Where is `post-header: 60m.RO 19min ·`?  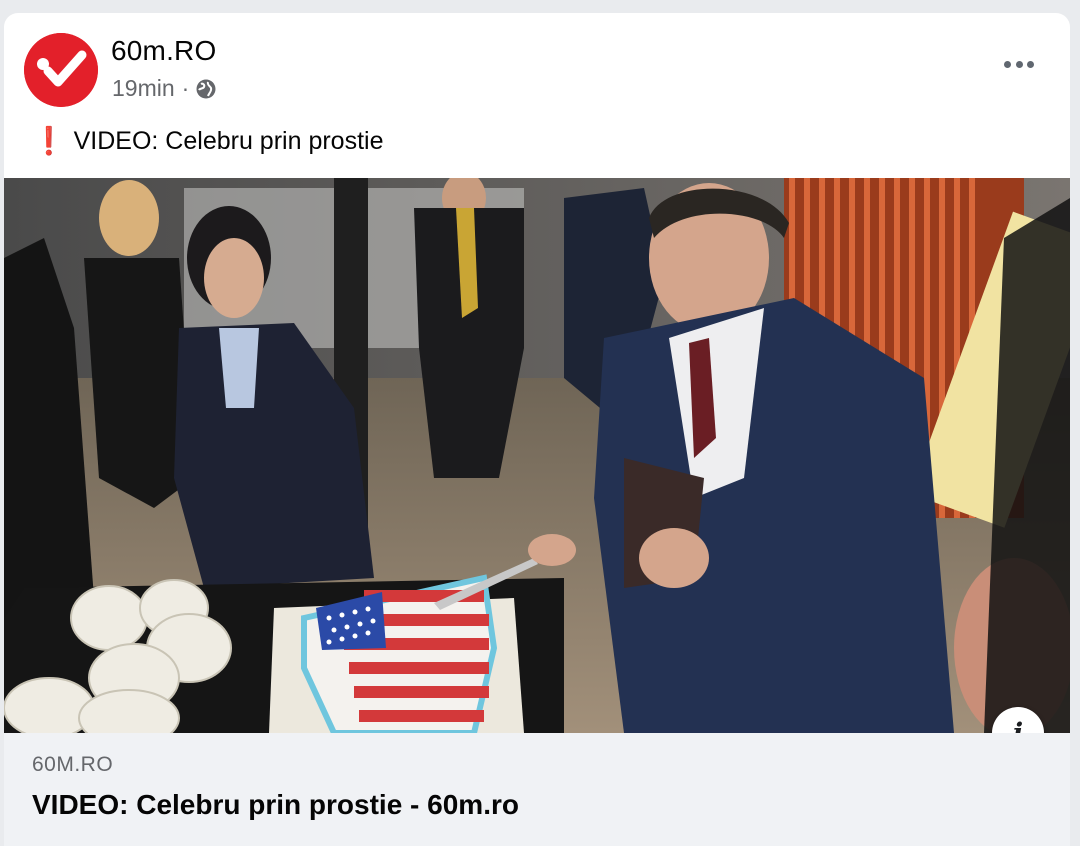
post-header: 60m.RO 19min · is located at coordinates (537, 68).